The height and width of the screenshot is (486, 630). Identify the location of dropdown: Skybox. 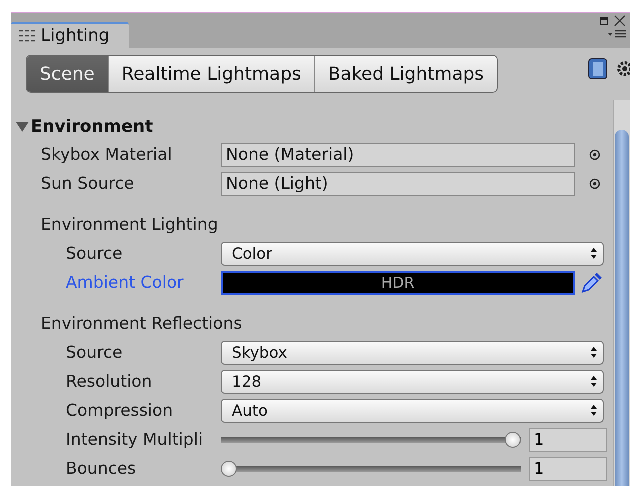
(412, 352).